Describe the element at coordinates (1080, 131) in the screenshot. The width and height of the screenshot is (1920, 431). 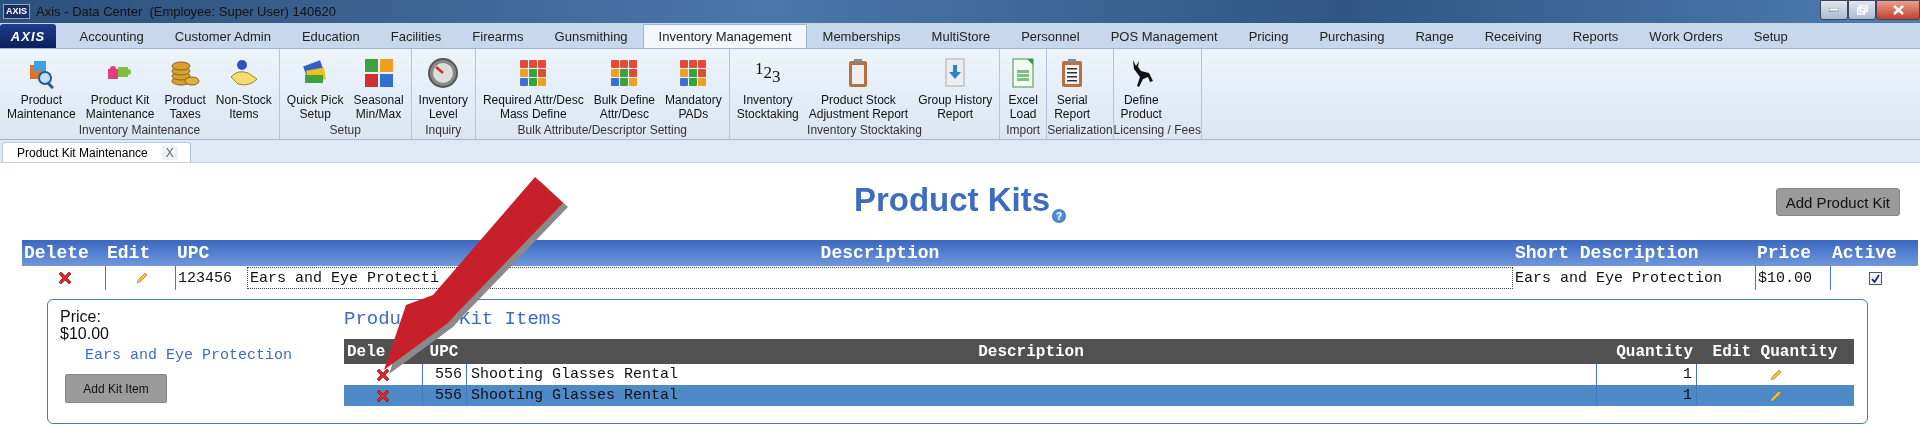
I see `group-label: Serialization` at that location.